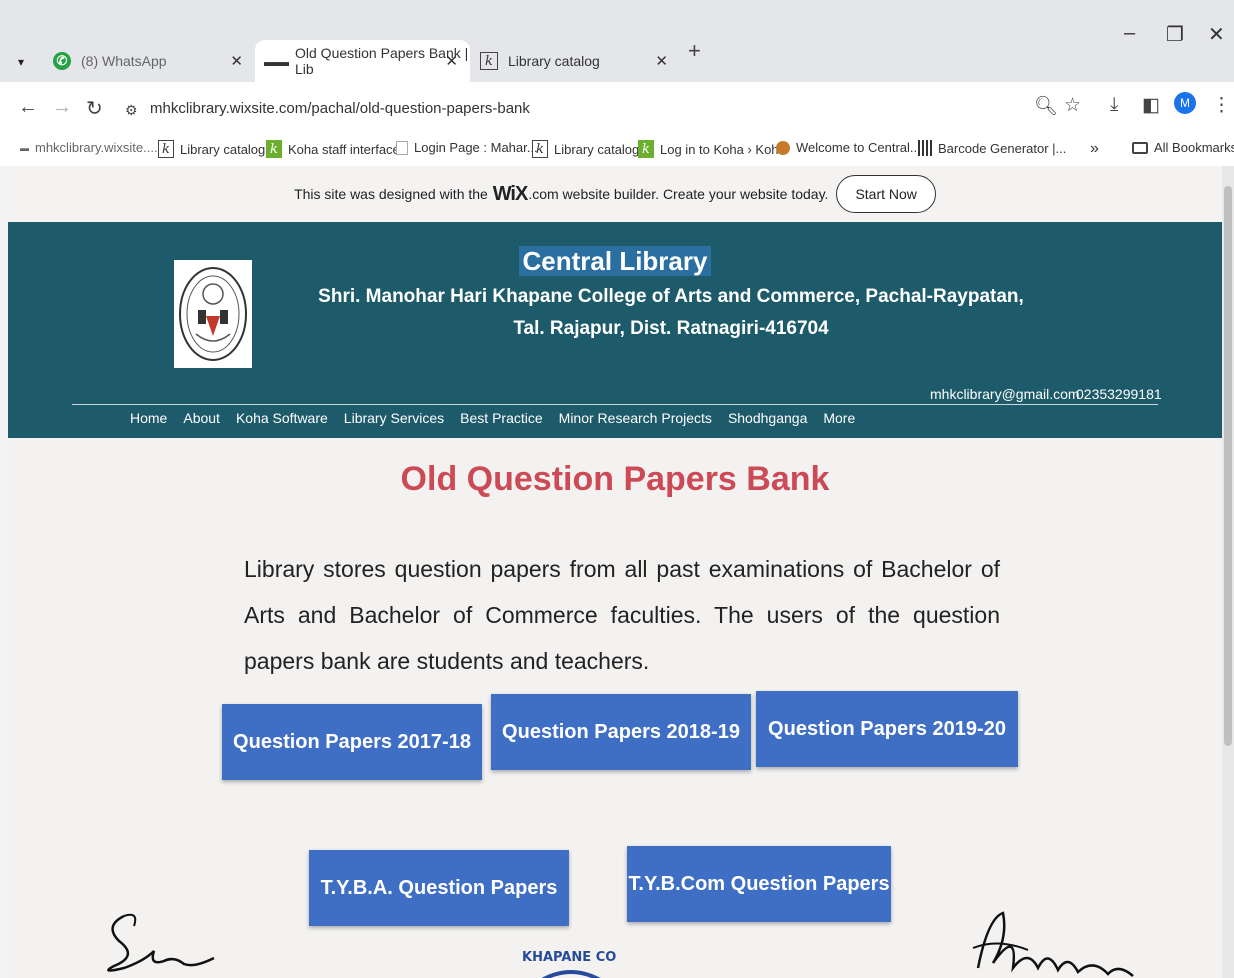  What do you see at coordinates (694, 51) in the screenshot?
I see `new-tab-plus-icon: +` at bounding box center [694, 51].